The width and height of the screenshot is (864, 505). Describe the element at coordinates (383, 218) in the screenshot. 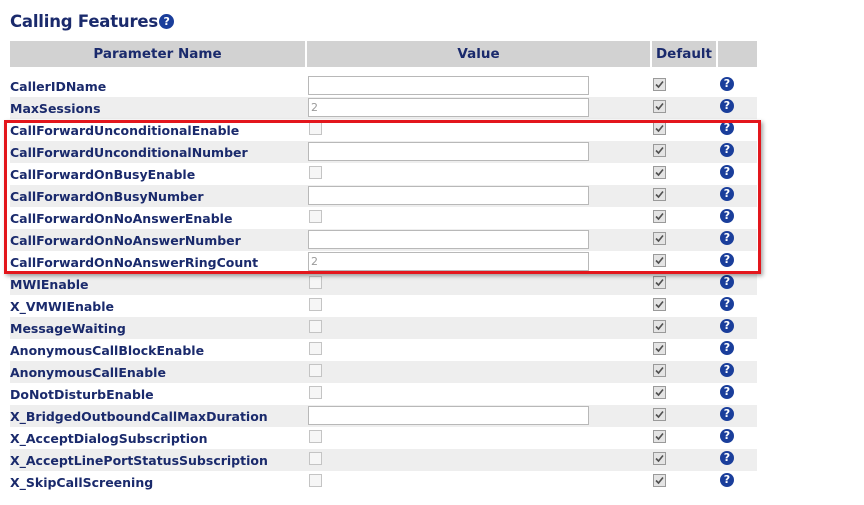

I see `table-row: CallForwardOnNoAnswerEnable?` at that location.